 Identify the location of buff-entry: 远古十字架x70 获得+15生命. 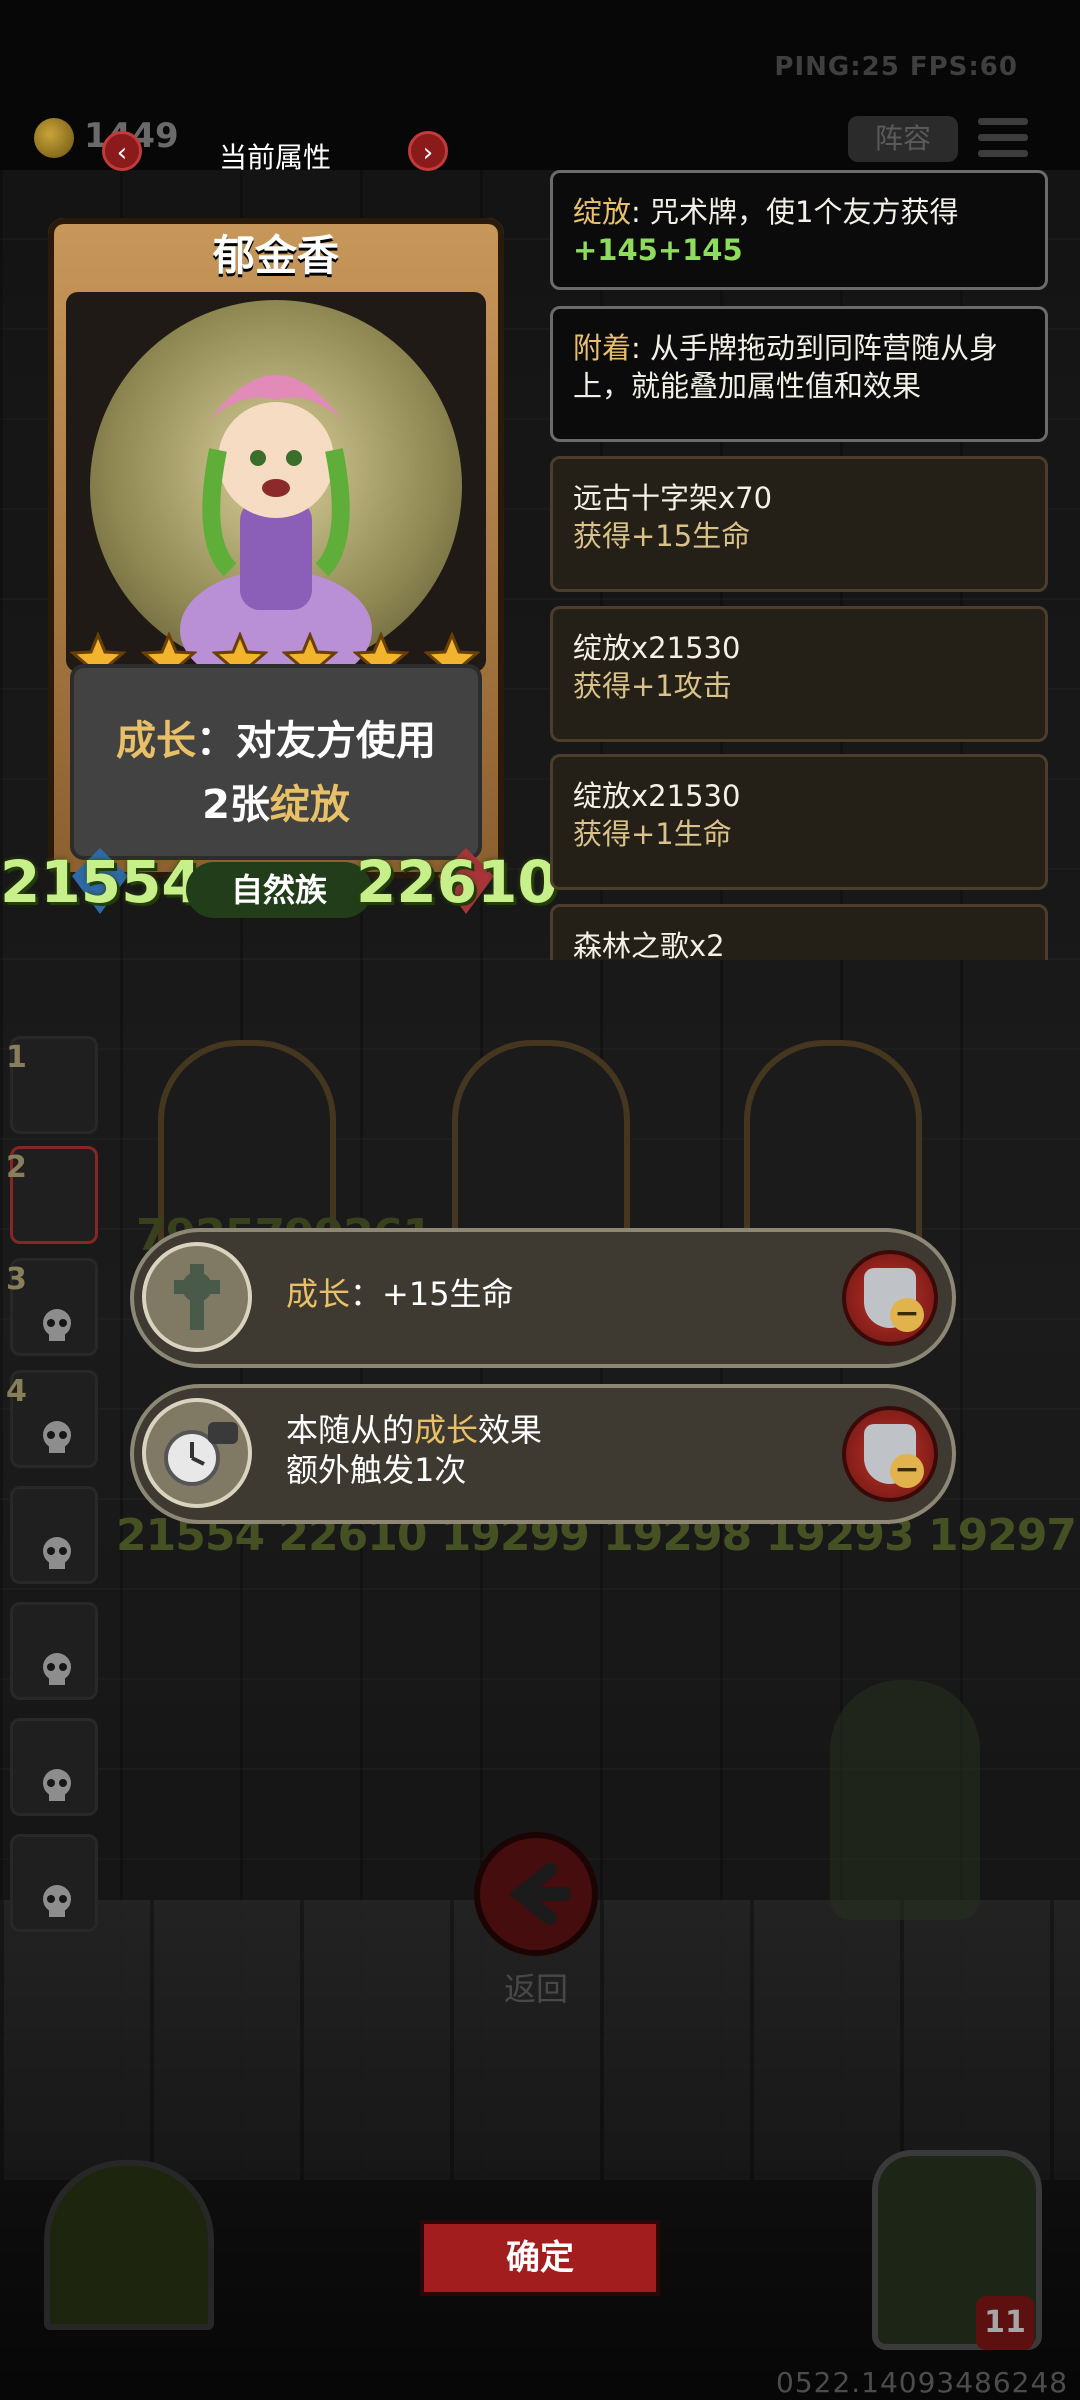
(799, 524).